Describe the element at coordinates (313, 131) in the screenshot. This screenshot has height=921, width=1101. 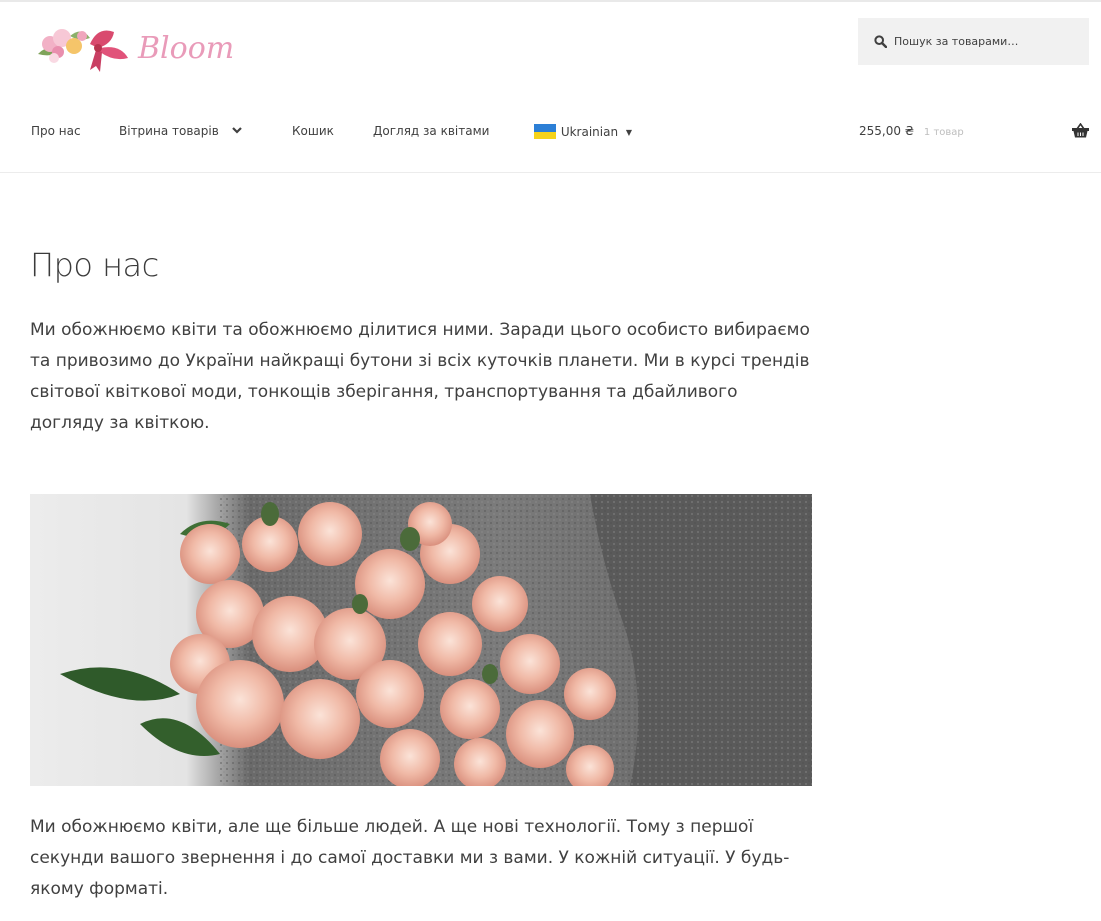
I see `nav-item-cart: Кошик` at that location.